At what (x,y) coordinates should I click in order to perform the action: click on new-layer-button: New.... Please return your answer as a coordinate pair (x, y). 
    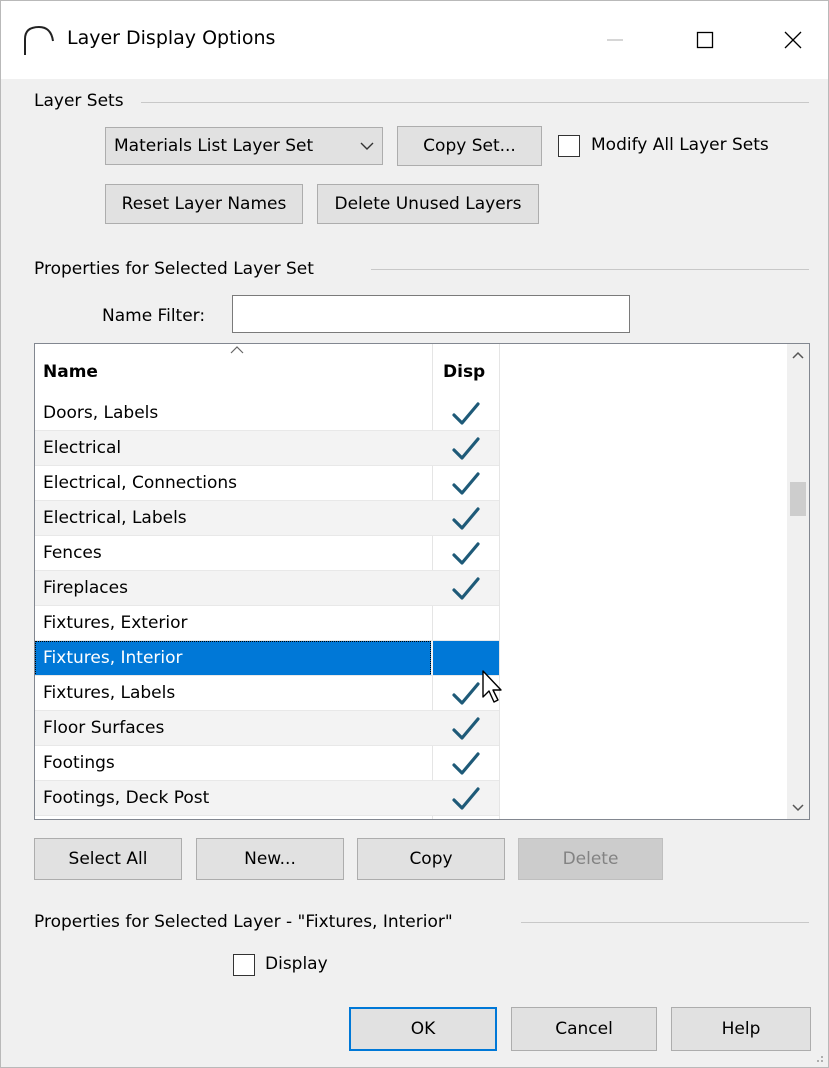
    Looking at the image, I should click on (270, 859).